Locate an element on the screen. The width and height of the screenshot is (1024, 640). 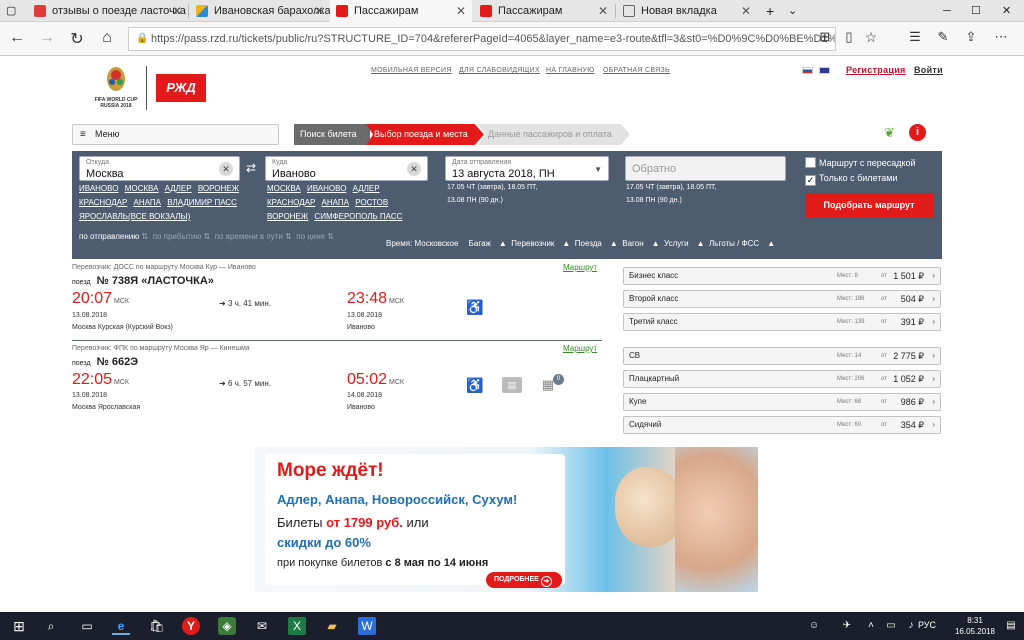
train-number: поезд № 738Я «ЛАСТОЧКА» is located at coordinates (143, 281).